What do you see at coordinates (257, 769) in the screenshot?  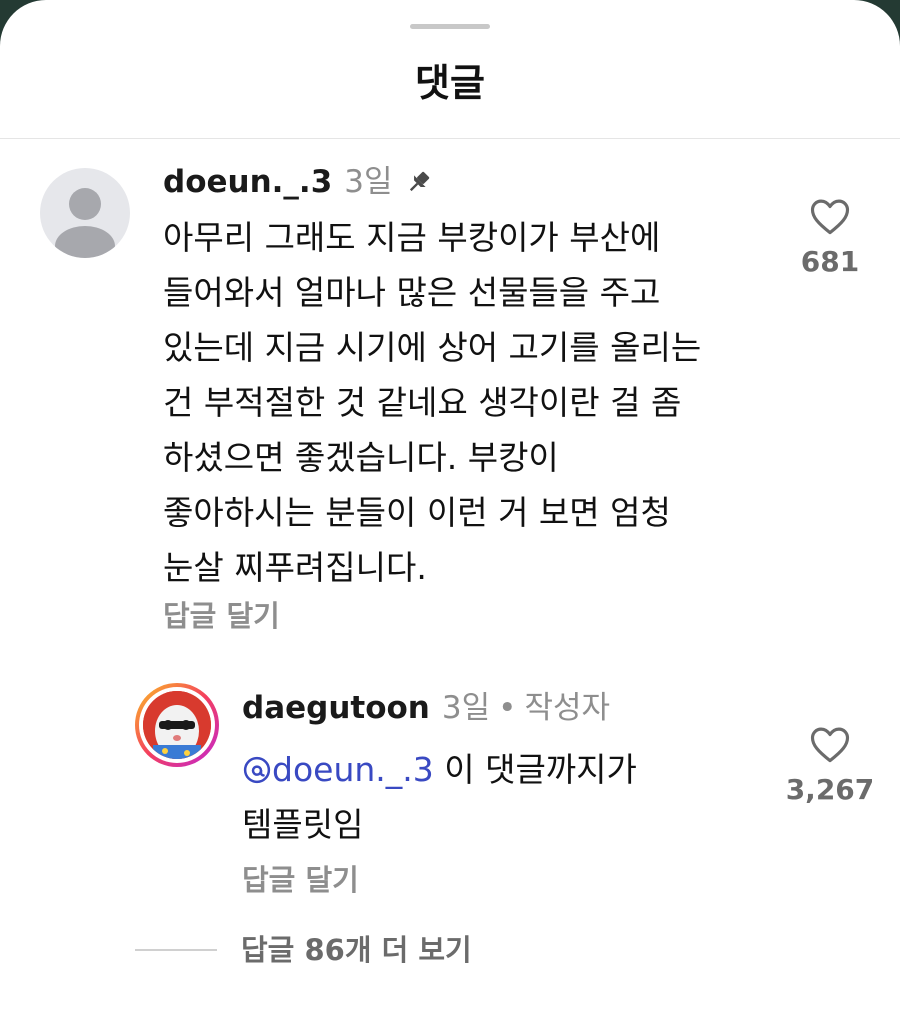 I see `threads-at-icon` at bounding box center [257, 769].